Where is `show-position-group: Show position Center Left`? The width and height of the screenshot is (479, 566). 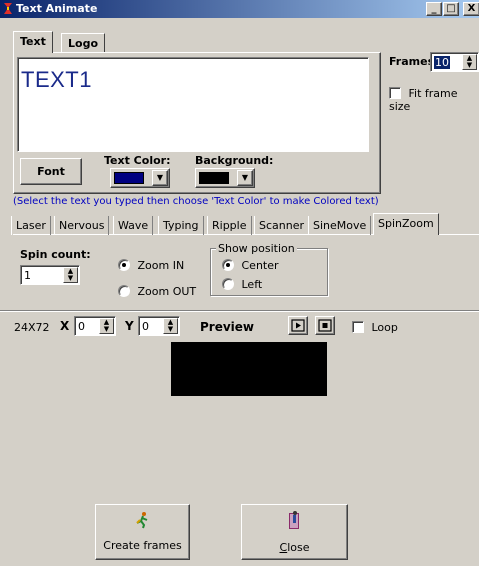
show-position-group: Show position Center Left is located at coordinates (269, 269).